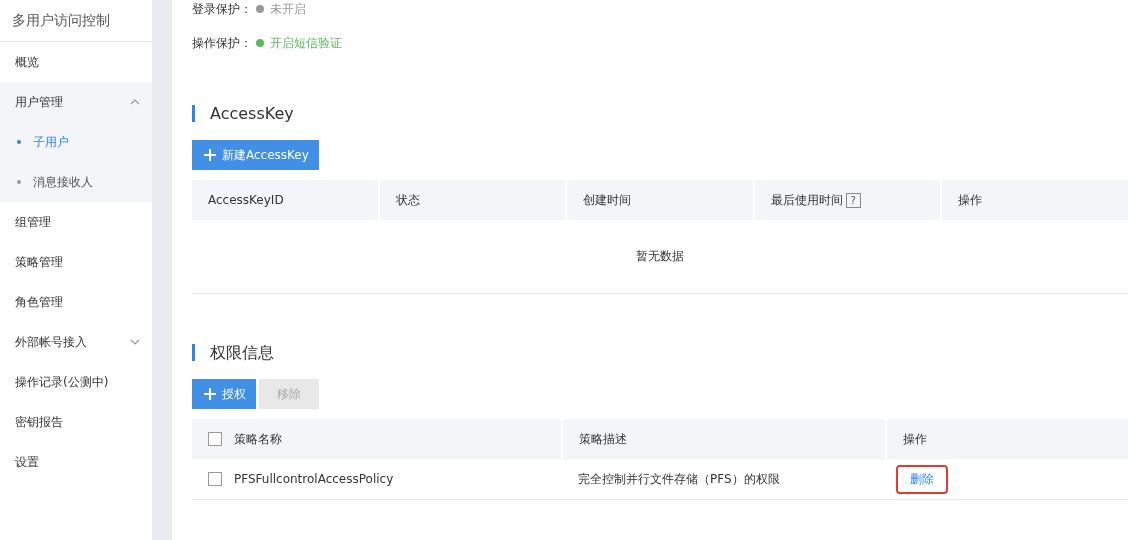 This screenshot has height=540, width=1128. I want to click on status-text: 未开启, so click(288, 9).